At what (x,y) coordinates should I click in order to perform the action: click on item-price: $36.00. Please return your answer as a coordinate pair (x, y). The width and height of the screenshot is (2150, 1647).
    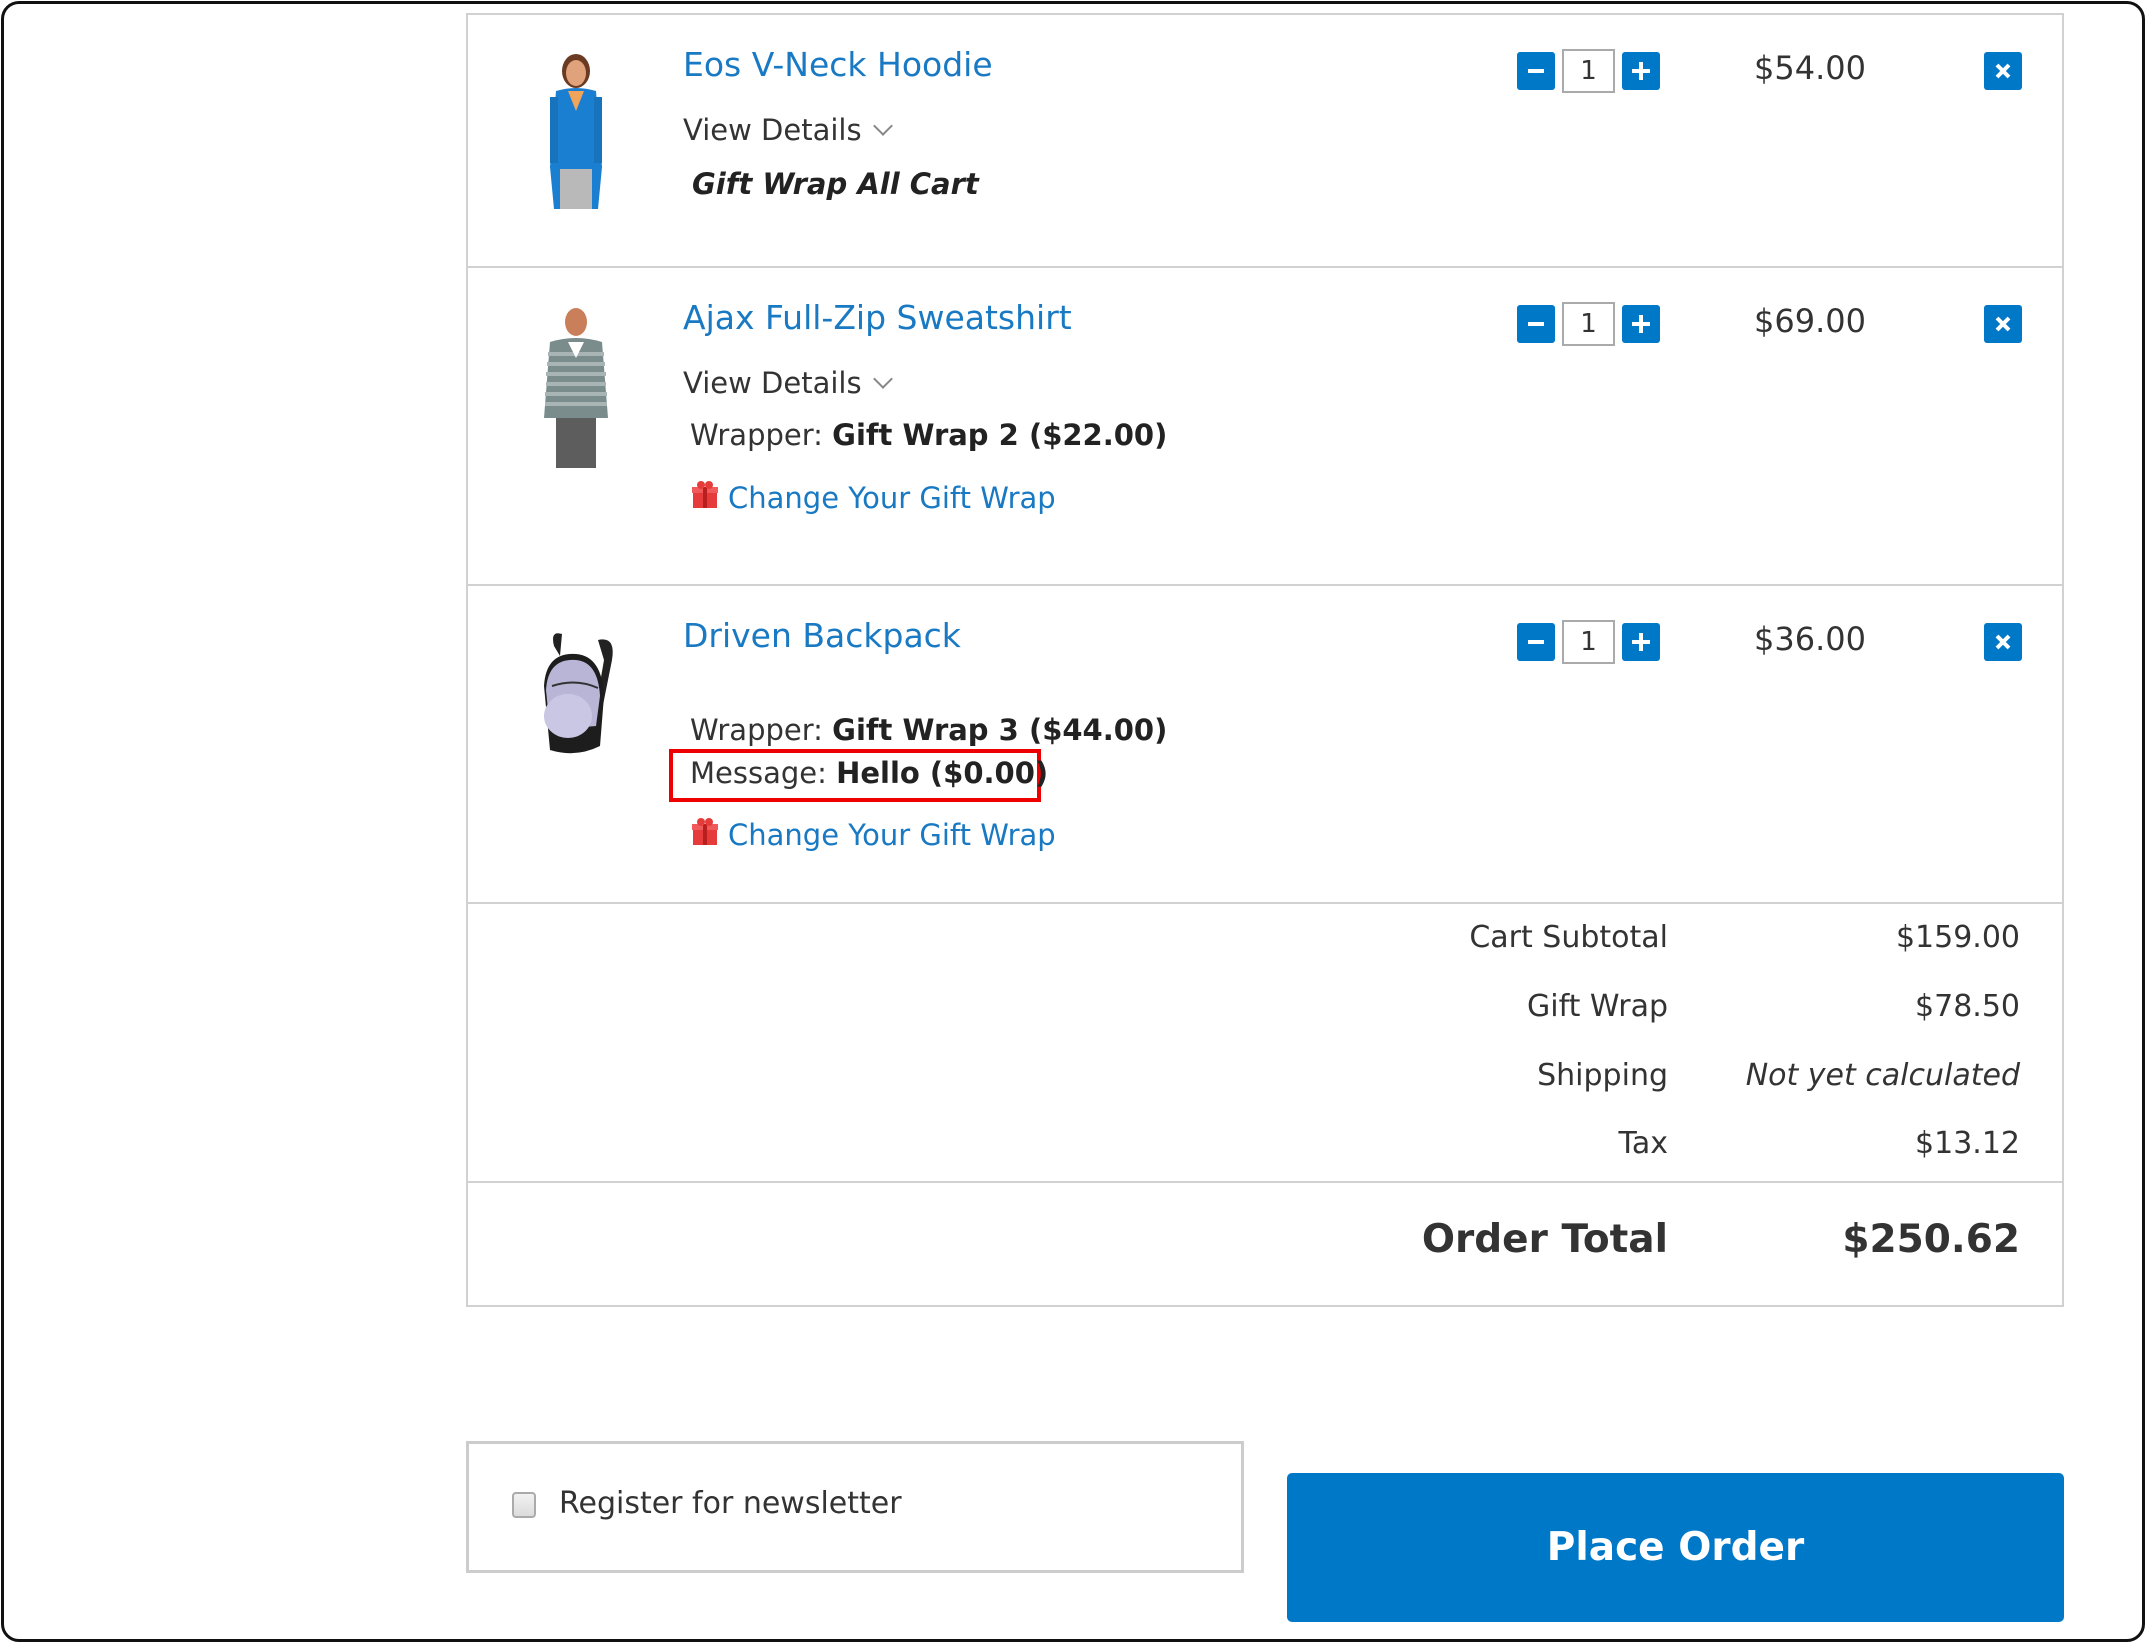
    Looking at the image, I should click on (1810, 639).